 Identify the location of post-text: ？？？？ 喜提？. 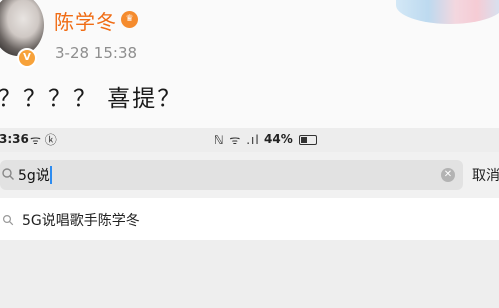
(91, 99).